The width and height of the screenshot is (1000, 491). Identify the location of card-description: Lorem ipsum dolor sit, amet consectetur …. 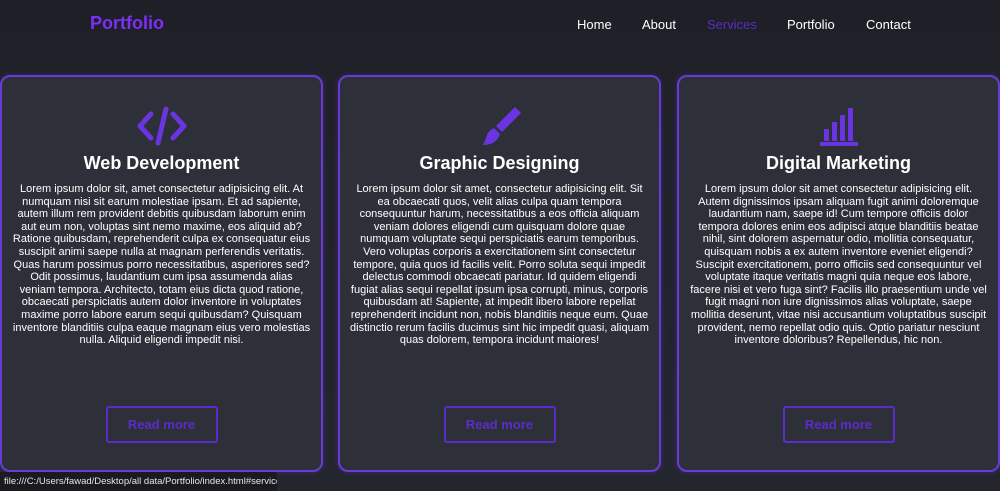
(161, 265).